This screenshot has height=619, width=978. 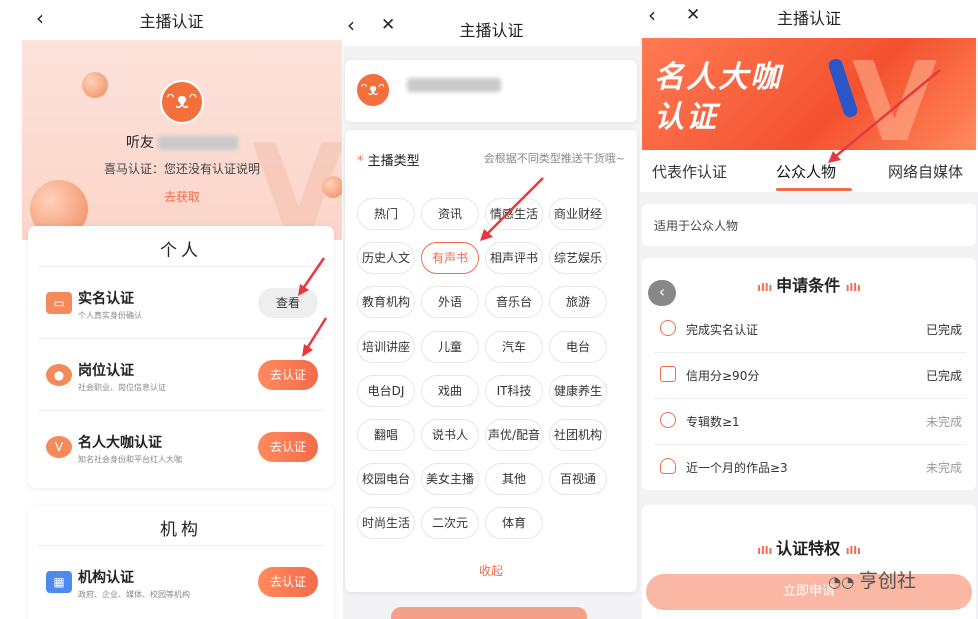 What do you see at coordinates (514, 258) in the screenshot?
I see `category-chip: 相声评书` at bounding box center [514, 258].